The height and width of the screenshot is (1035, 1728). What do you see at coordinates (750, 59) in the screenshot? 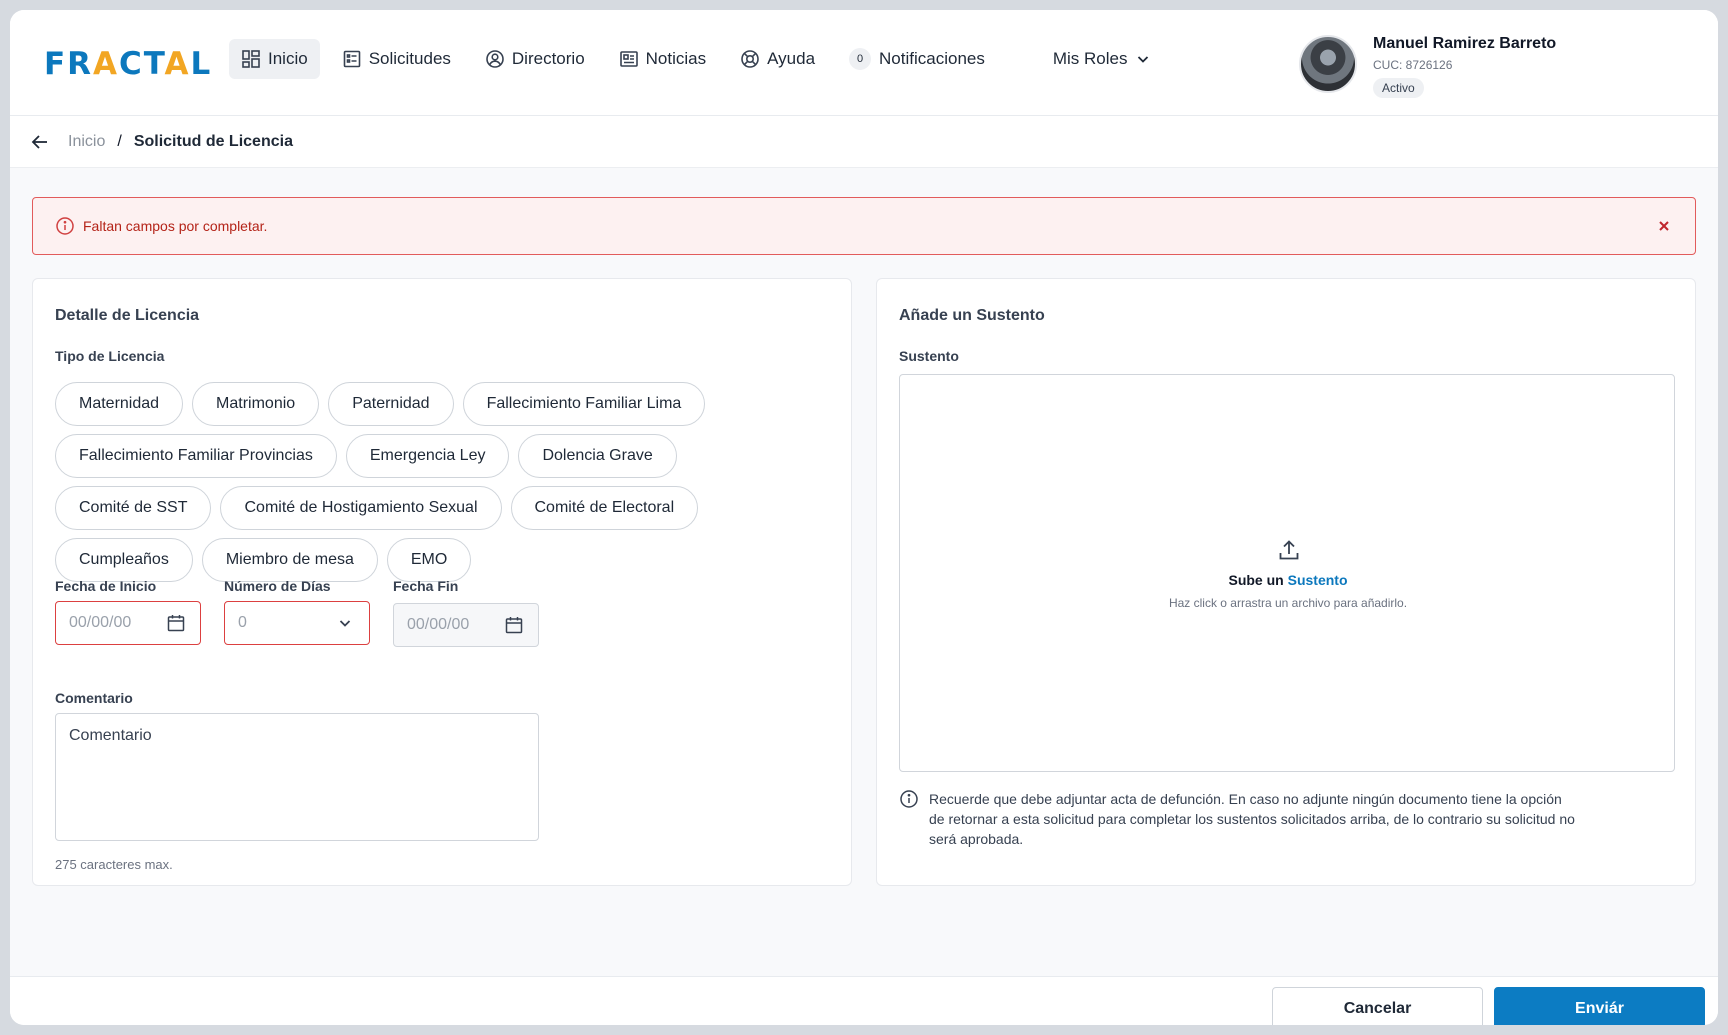
I see `lifebuoy-icon` at bounding box center [750, 59].